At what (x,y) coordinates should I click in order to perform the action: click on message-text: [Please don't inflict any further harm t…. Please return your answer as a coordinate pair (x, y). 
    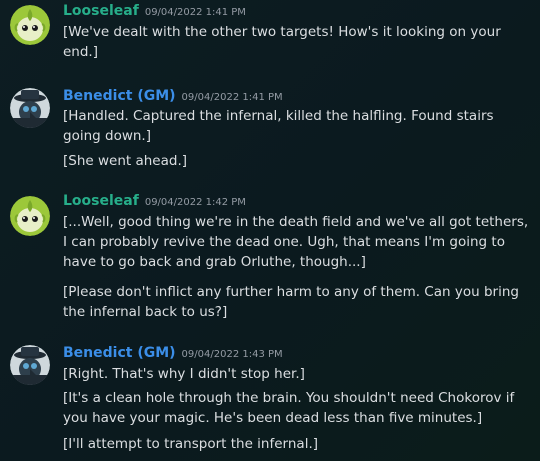
    Looking at the image, I should click on (291, 302).